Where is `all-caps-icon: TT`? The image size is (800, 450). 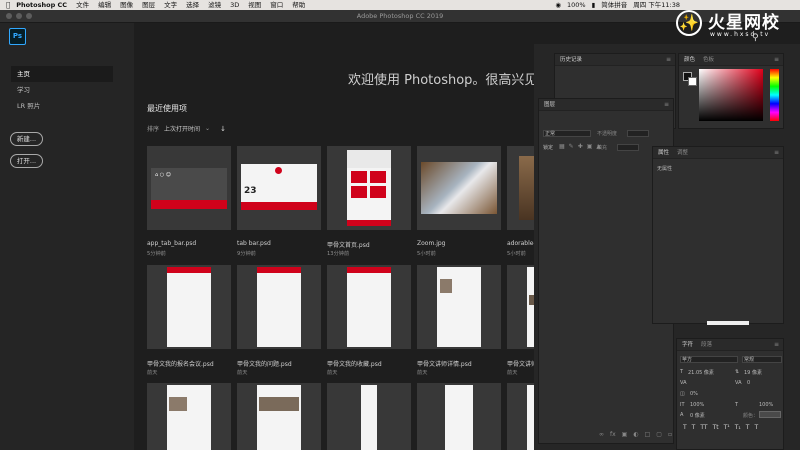 all-caps-icon: TT is located at coordinates (703, 427).